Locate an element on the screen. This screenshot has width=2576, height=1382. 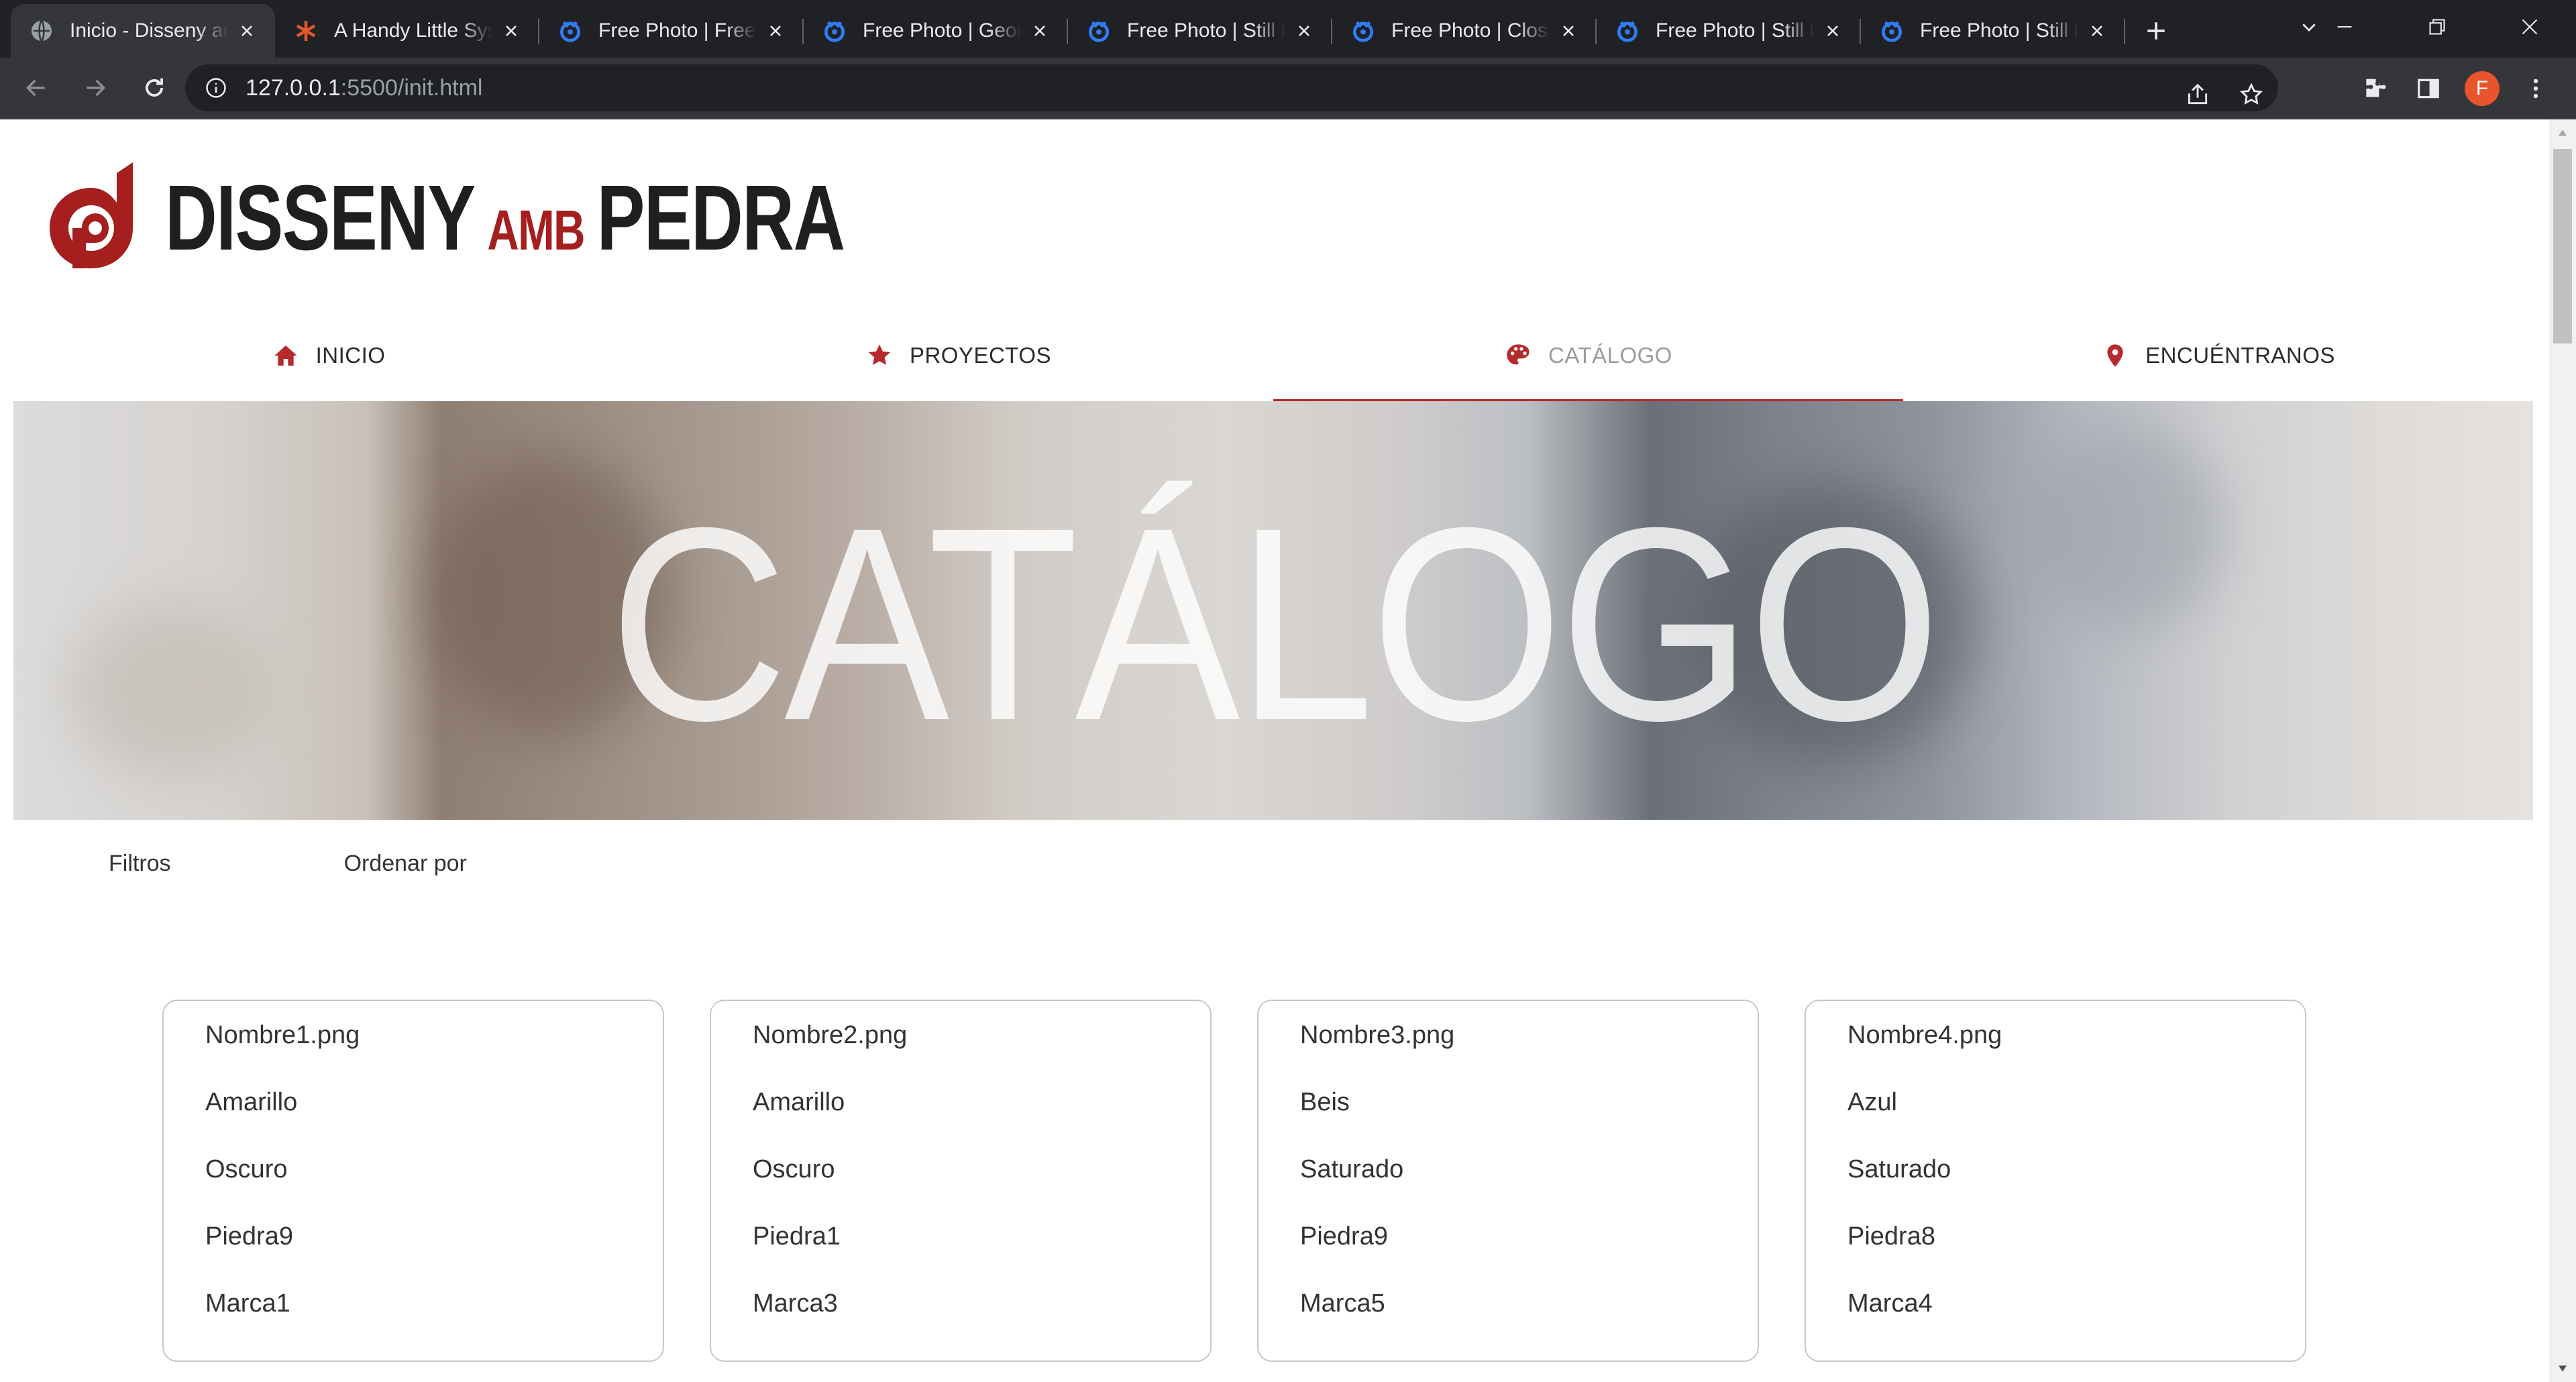
tab-title: Free Photo | Close-up is located at coordinates (1470, 30).